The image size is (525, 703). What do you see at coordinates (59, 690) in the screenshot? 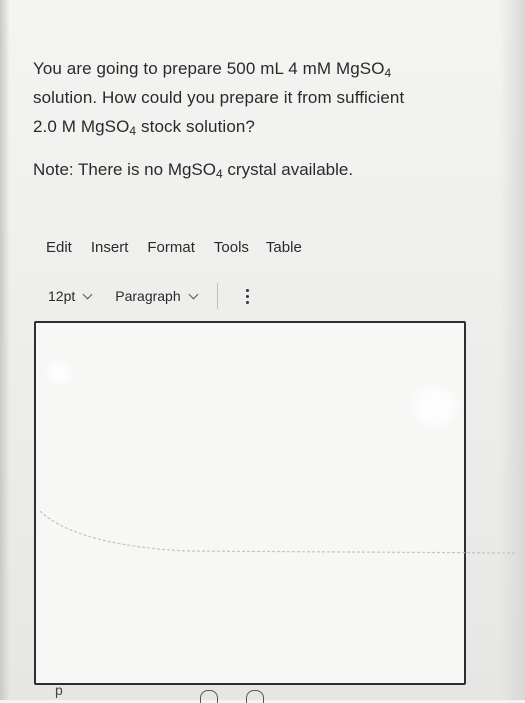
I see `status-path: p` at bounding box center [59, 690].